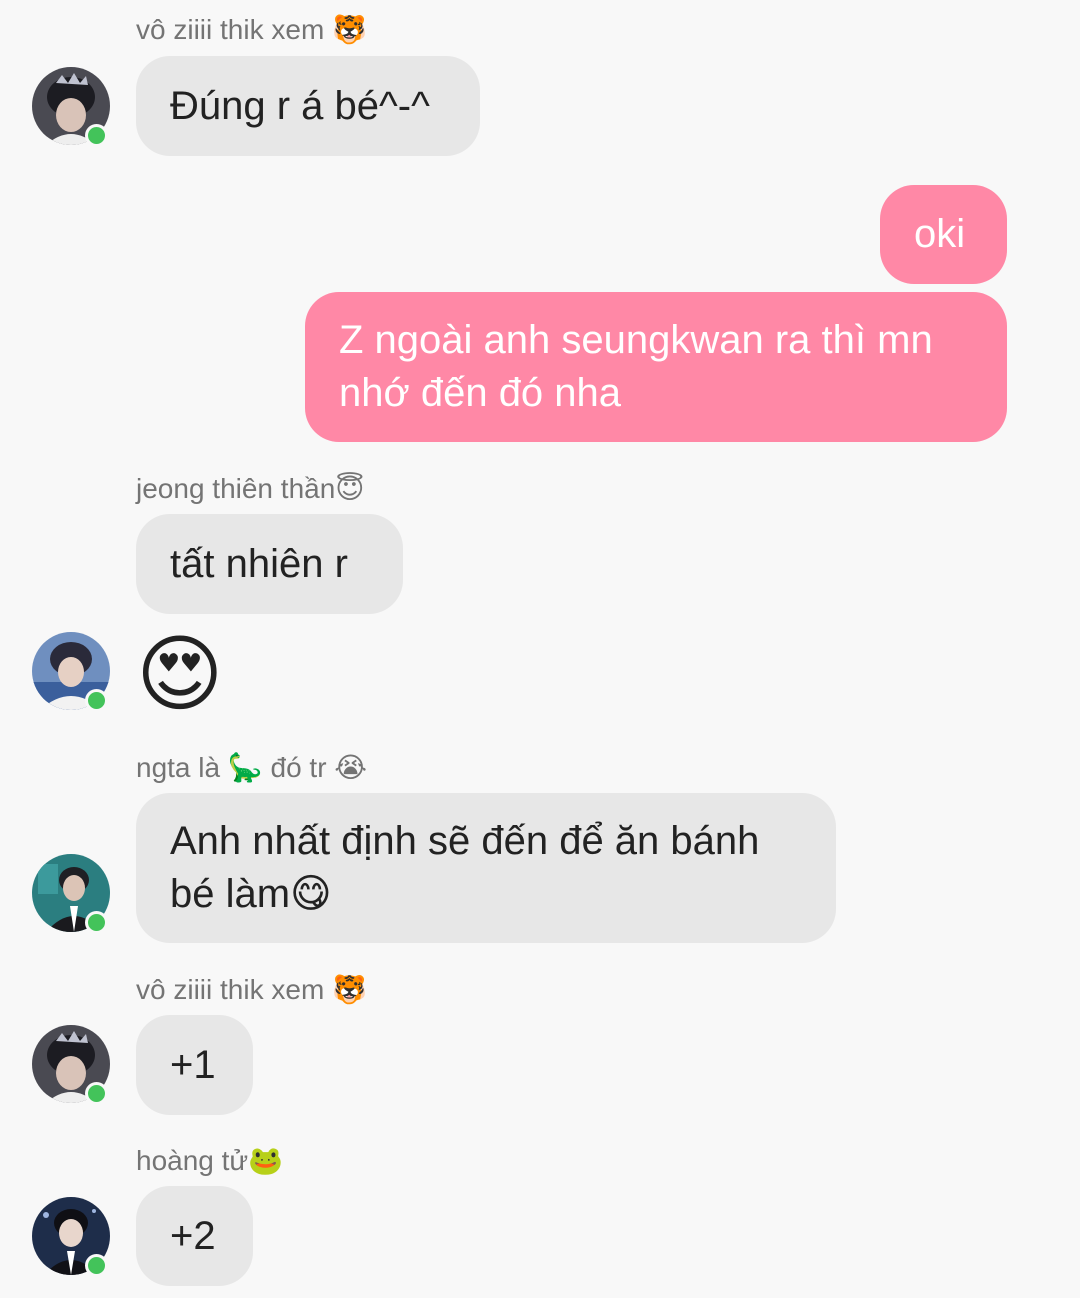 This screenshot has height=1298, width=1080. Describe the element at coordinates (308, 106) in the screenshot. I see `message-bubble: Đúng r á bé^-^` at that location.